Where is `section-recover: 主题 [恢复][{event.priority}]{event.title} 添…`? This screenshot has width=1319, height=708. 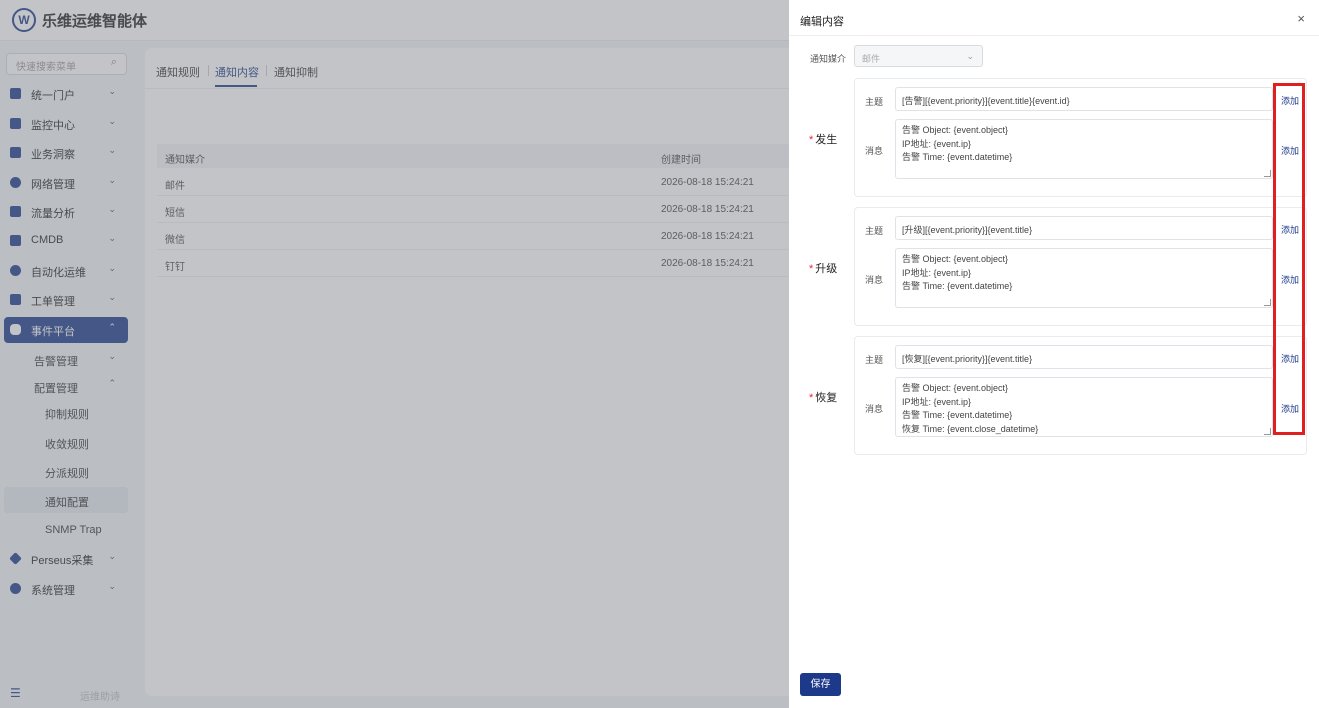 section-recover: 主题 [恢复][{event.priority}]{event.title} 添… is located at coordinates (1080, 395).